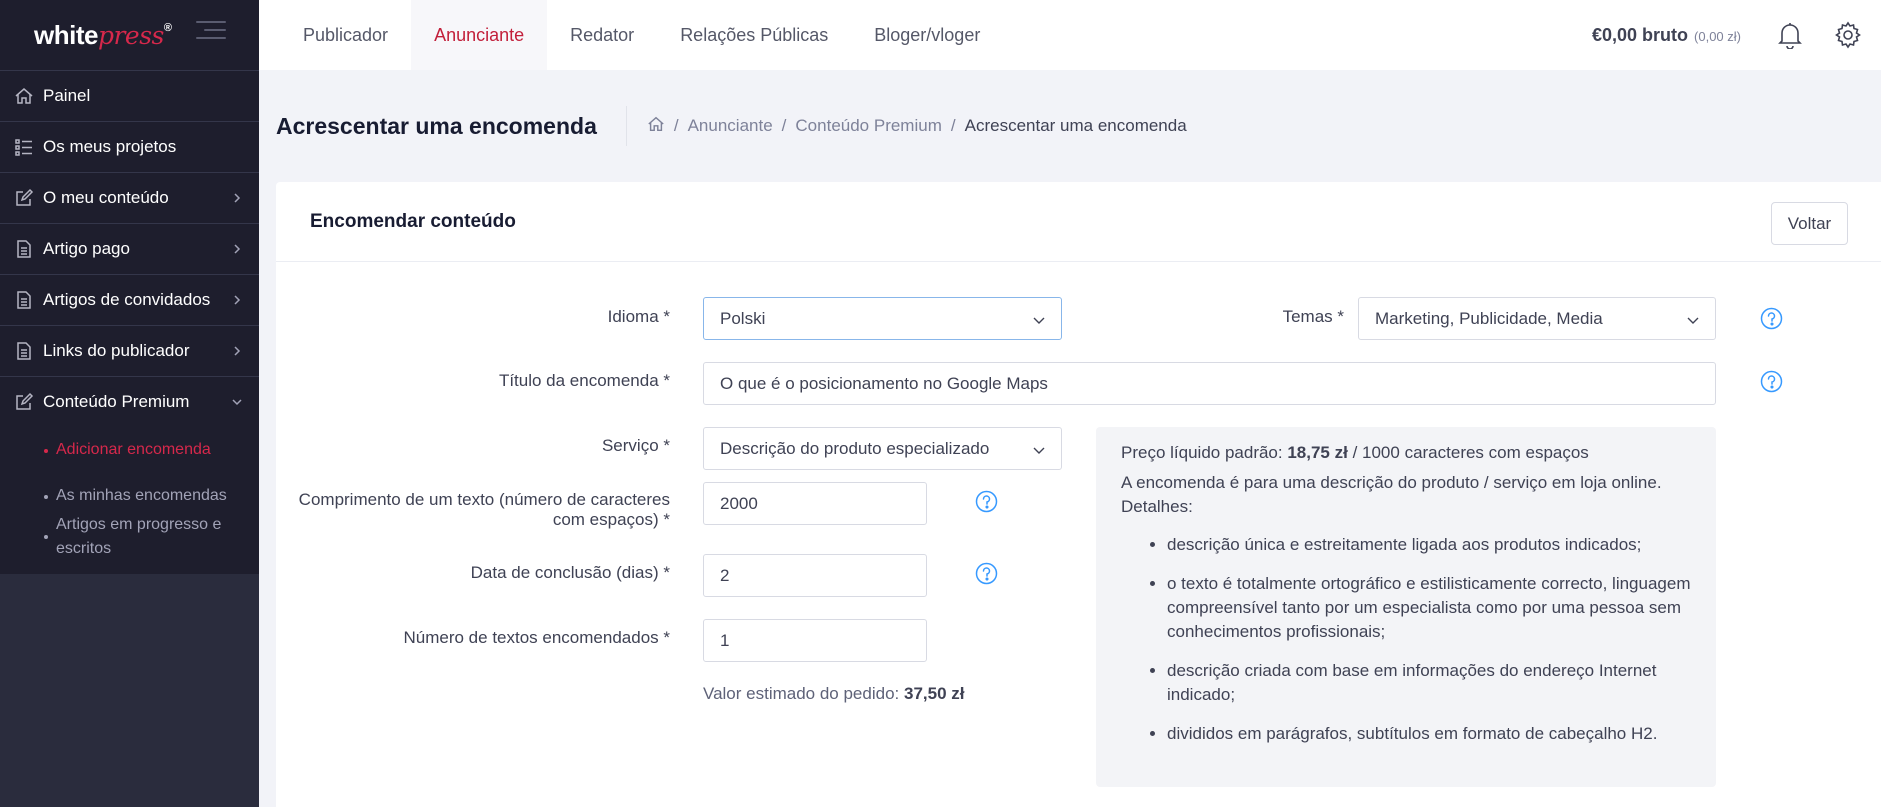  I want to click on service-selected-value: Descrição do produto especializado, so click(855, 448).